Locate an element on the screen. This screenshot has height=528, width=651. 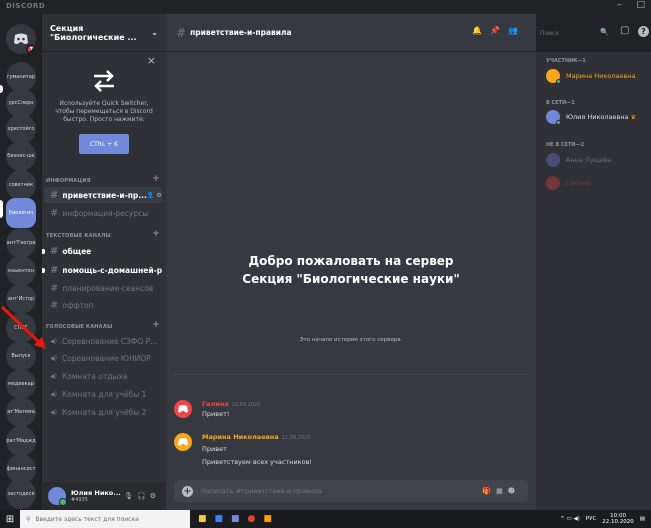
member-name: Галина is located at coordinates (578, 183).